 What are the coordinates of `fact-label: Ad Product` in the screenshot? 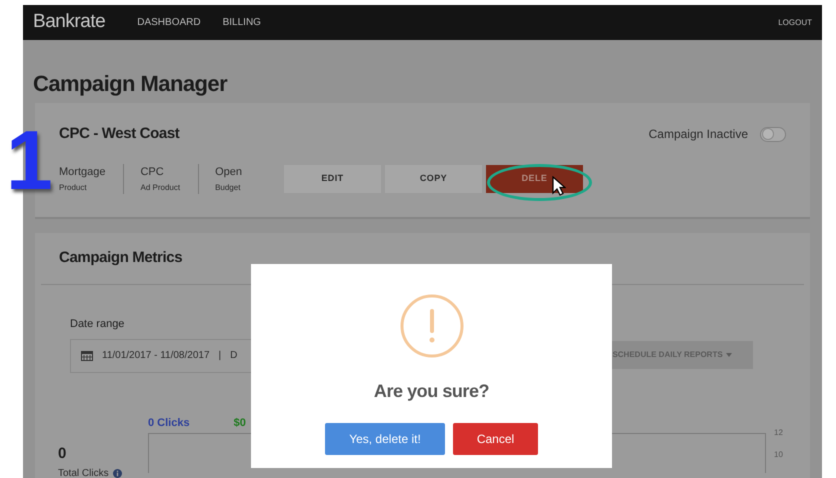 It's located at (160, 188).